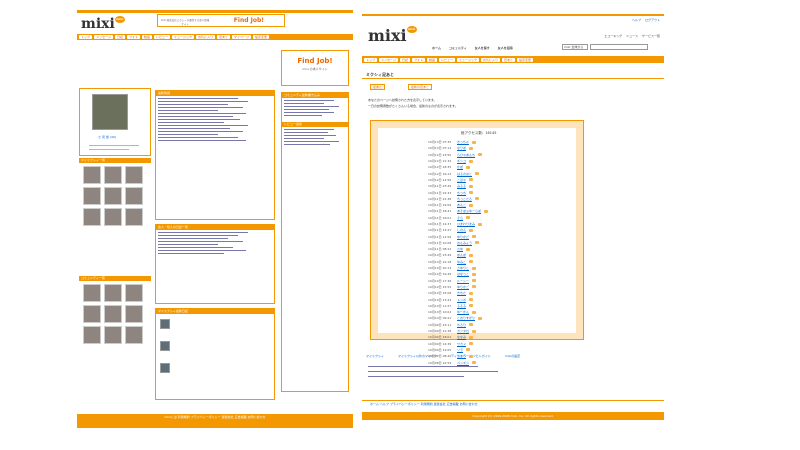 Image resolution: width=800 pixels, height=450 pixels. I want to click on logout-link: ログアウト, so click(652, 20).